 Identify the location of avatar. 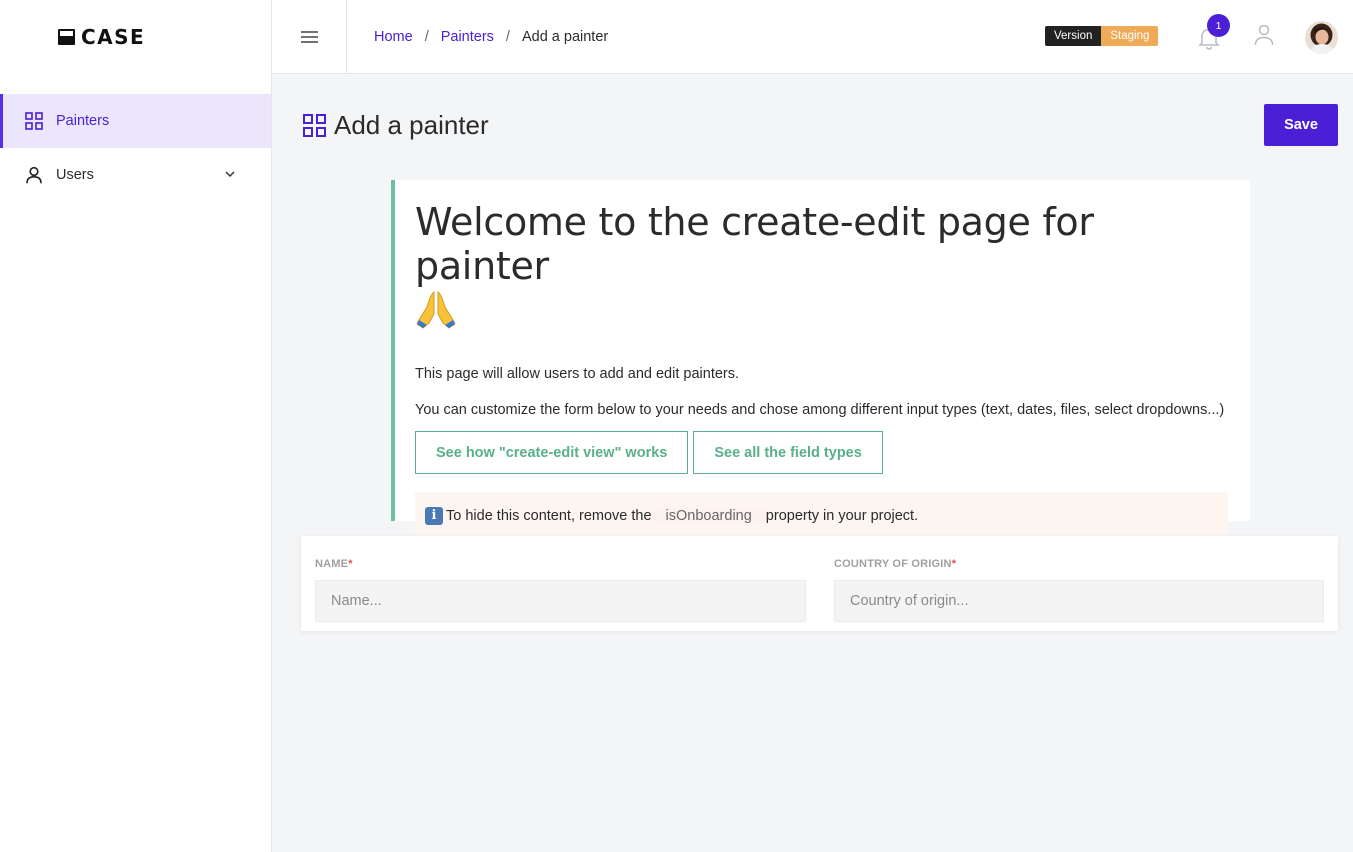
(1321, 37).